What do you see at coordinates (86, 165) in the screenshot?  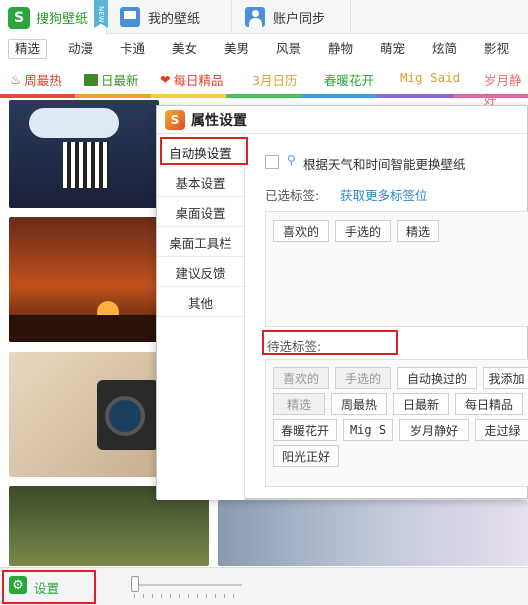 I see `qr-code-image` at bounding box center [86, 165].